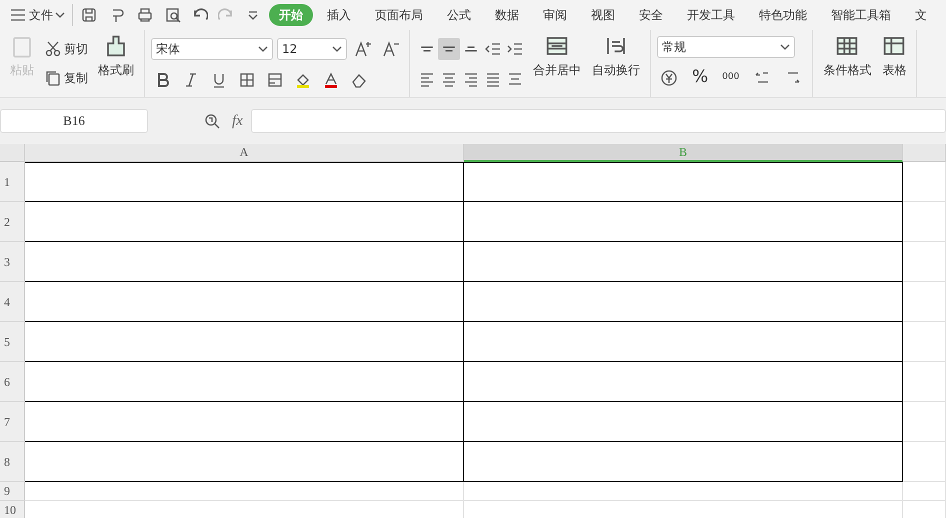  What do you see at coordinates (700, 78) in the screenshot?
I see `percent-button: %` at bounding box center [700, 78].